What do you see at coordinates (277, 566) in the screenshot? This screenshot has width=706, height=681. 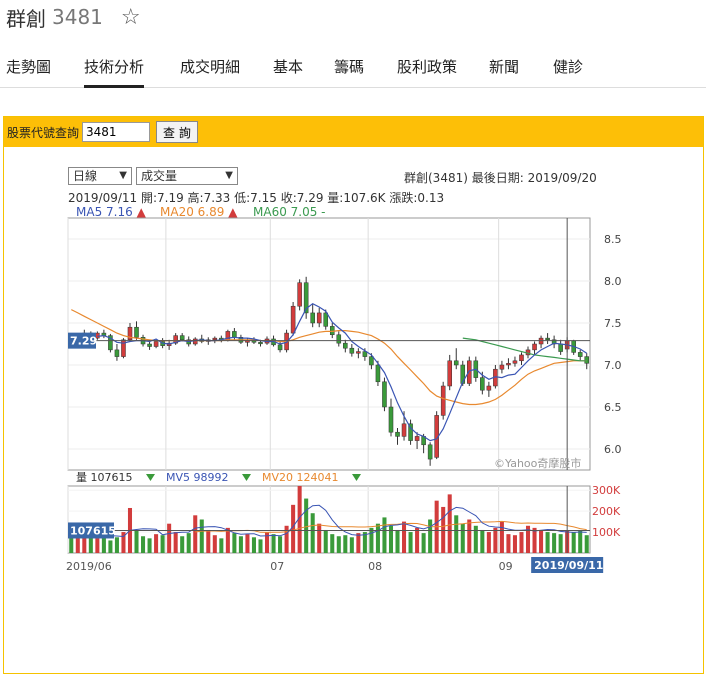 I see `x-axis-label: 07` at bounding box center [277, 566].